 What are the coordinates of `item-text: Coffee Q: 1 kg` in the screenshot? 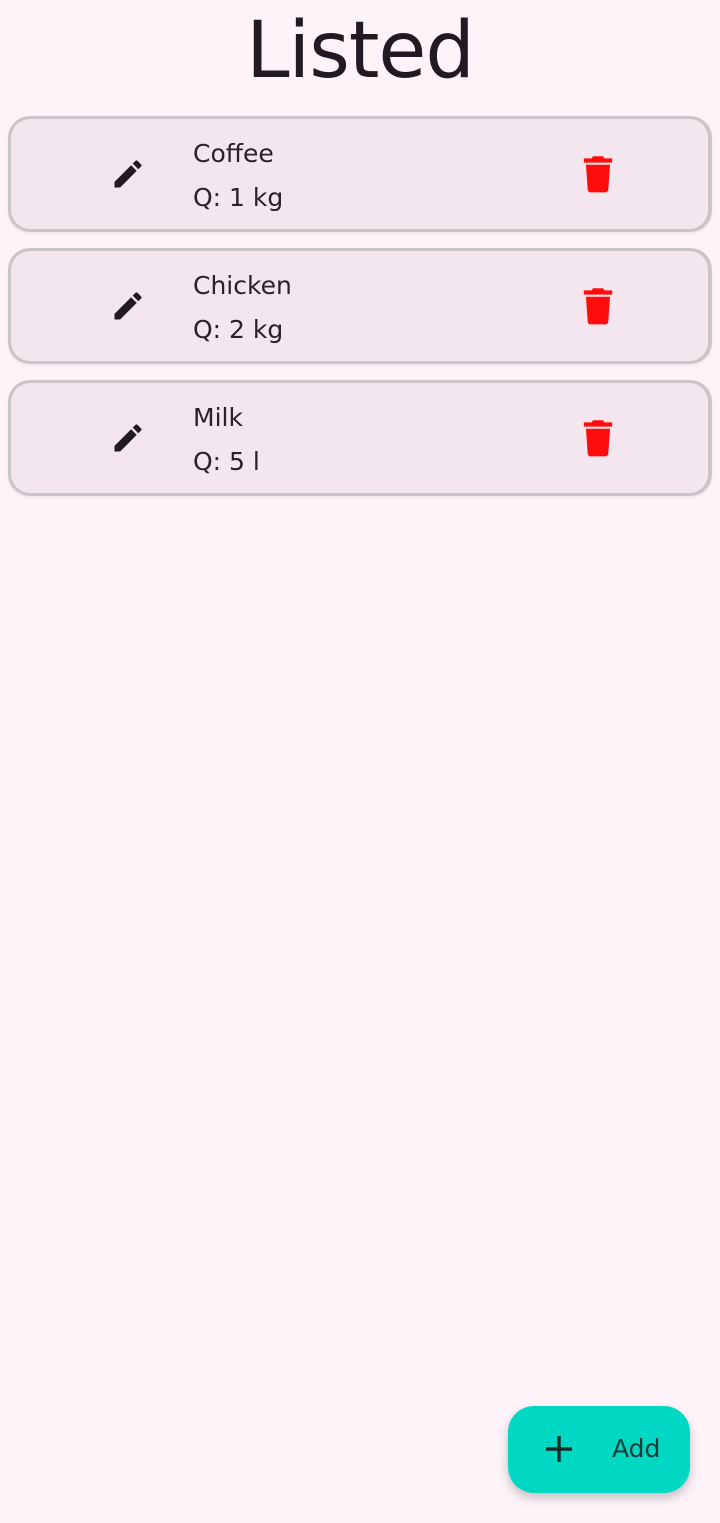 It's located at (238, 176).